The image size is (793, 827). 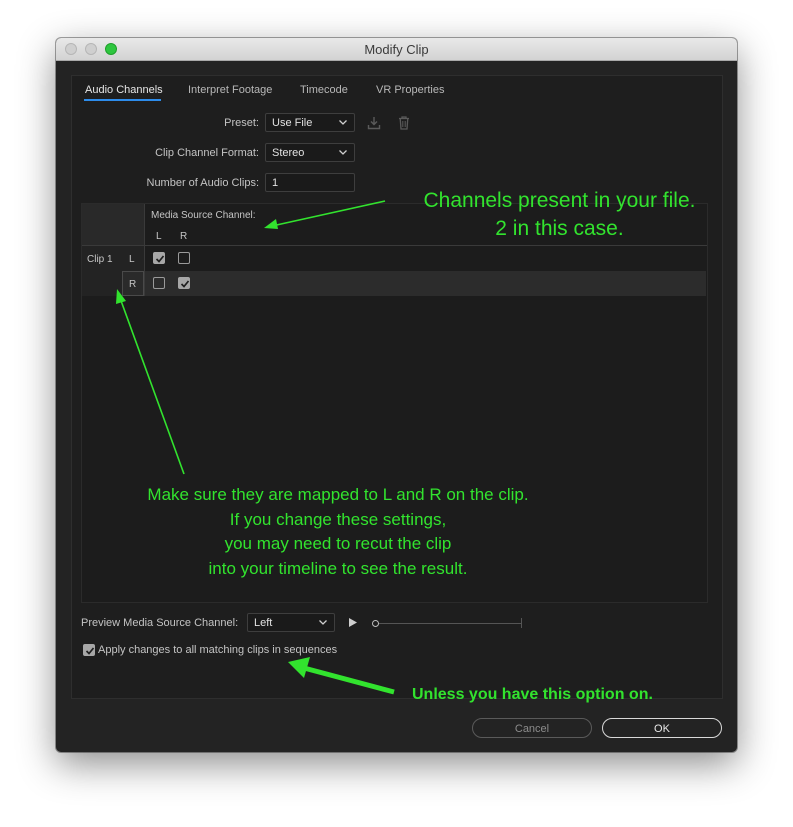 I want to click on annotation-mapping-line3: you may need to recut the clip, so click(x=338, y=543).